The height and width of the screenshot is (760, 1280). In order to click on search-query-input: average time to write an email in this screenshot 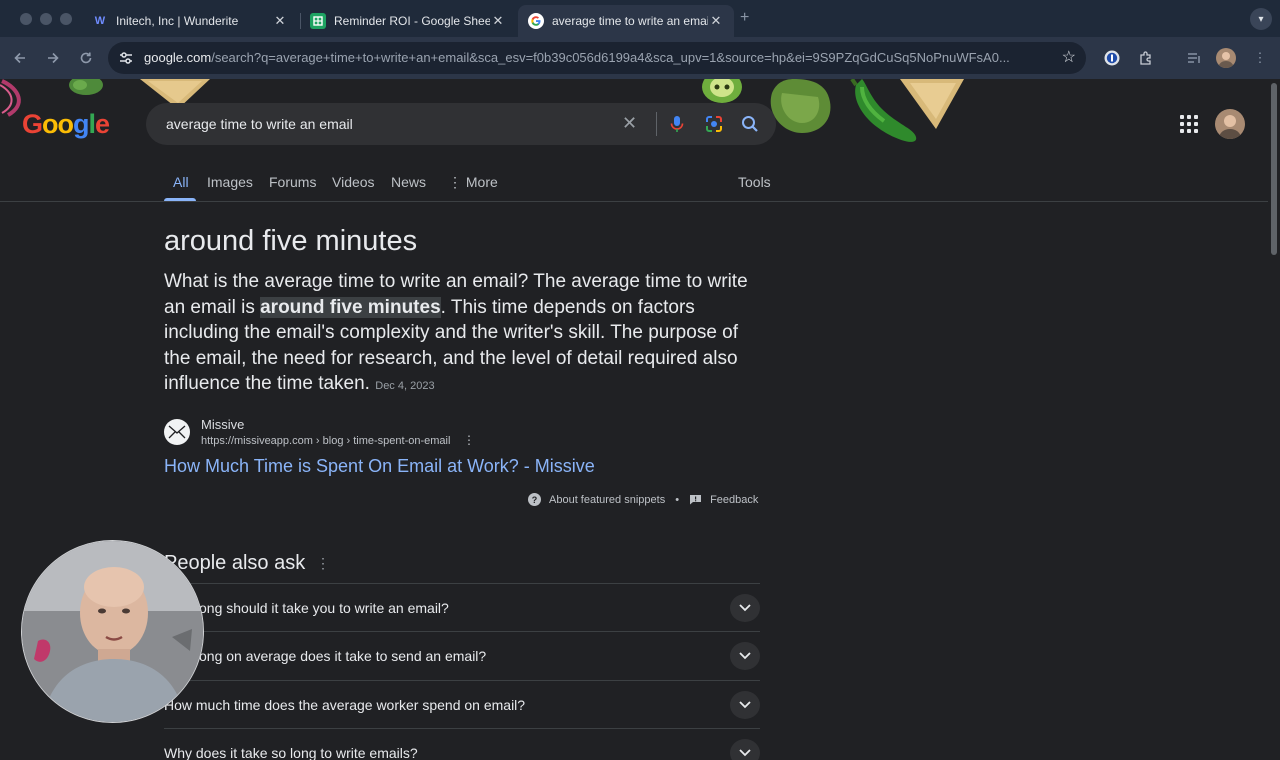, I will do `click(259, 124)`.